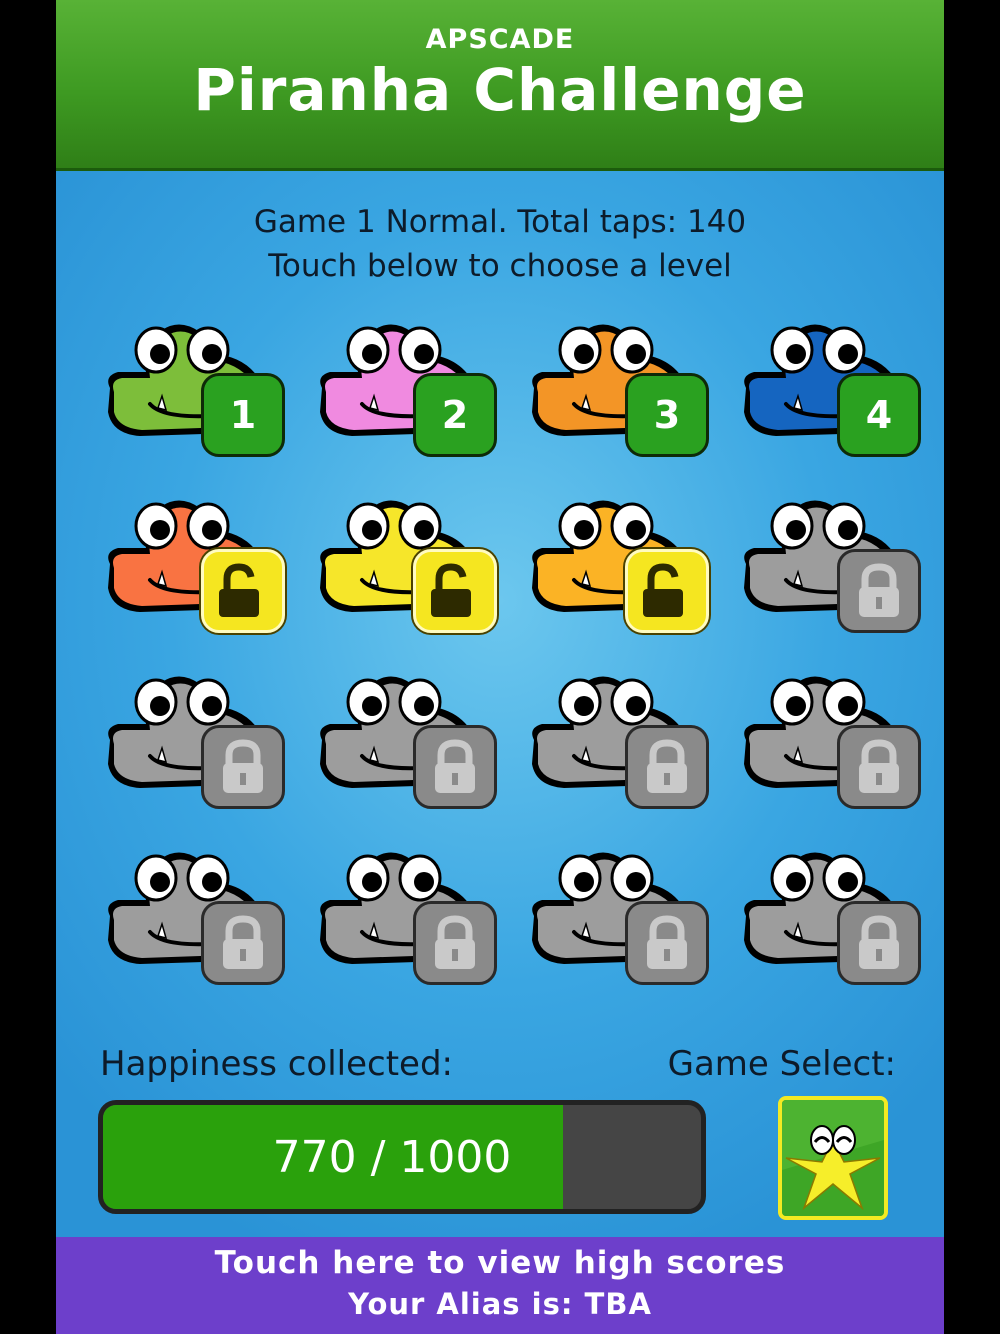  Describe the element at coordinates (500, 90) in the screenshot. I see `game-title: Piranha Challenge` at that location.